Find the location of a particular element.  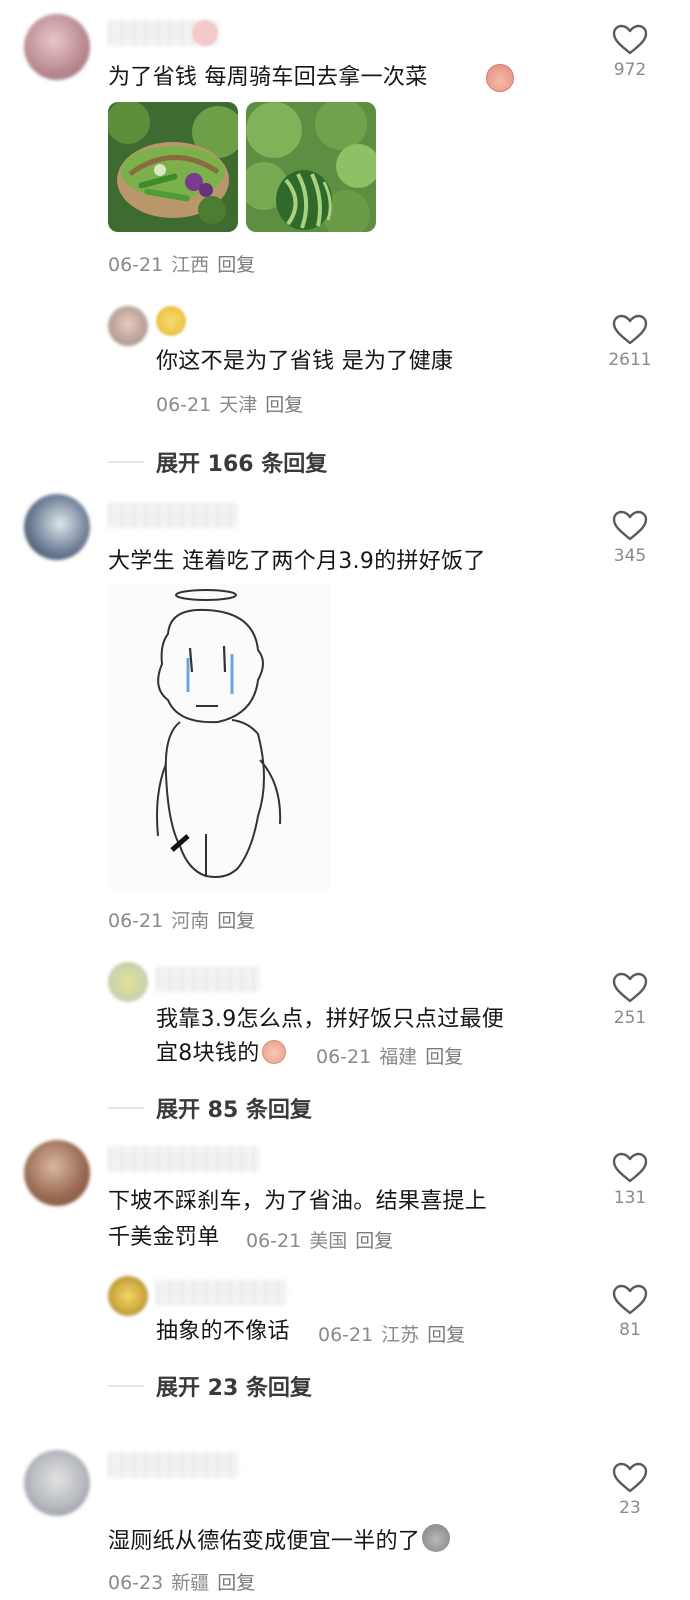

reply-text-line: 宜8块钱的 is located at coordinates (221, 1054).